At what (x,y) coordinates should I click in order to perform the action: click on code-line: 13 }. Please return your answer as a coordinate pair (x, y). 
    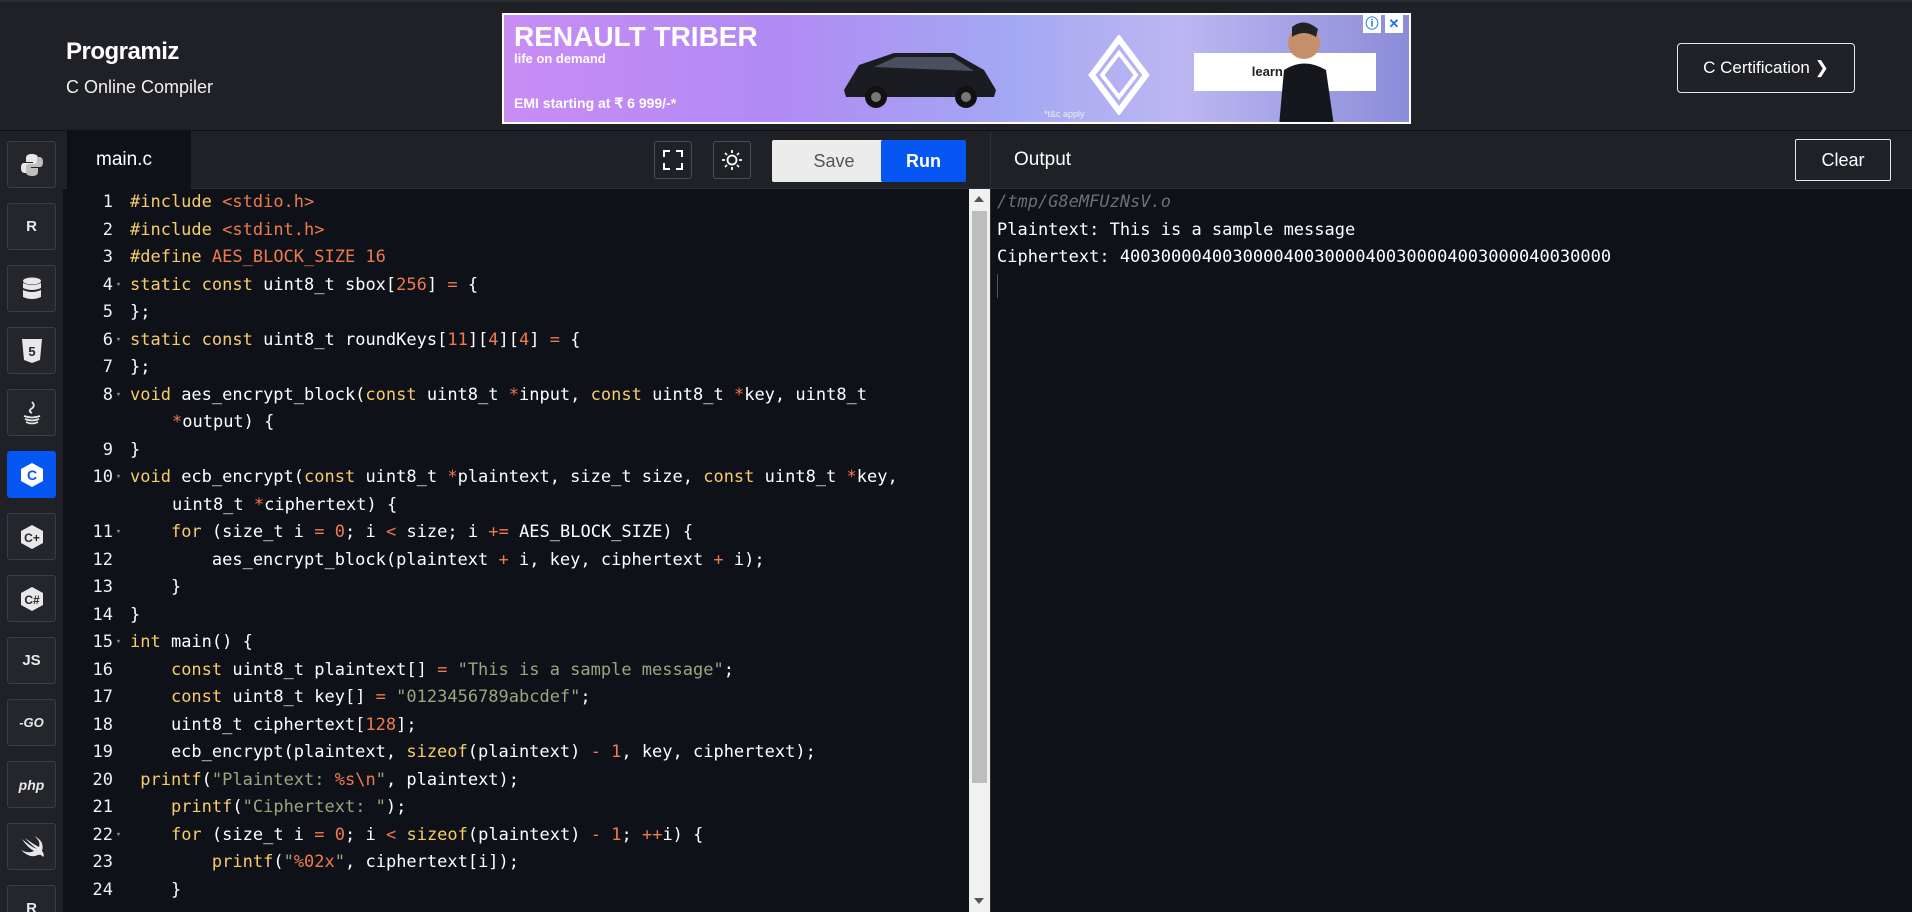
    Looking at the image, I should click on (515, 588).